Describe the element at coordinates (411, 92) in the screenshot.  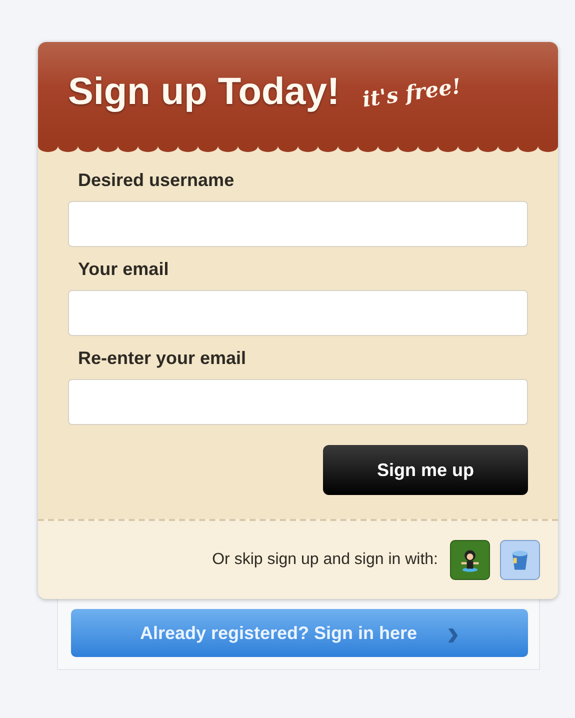
I see `tagline: it's free!` at that location.